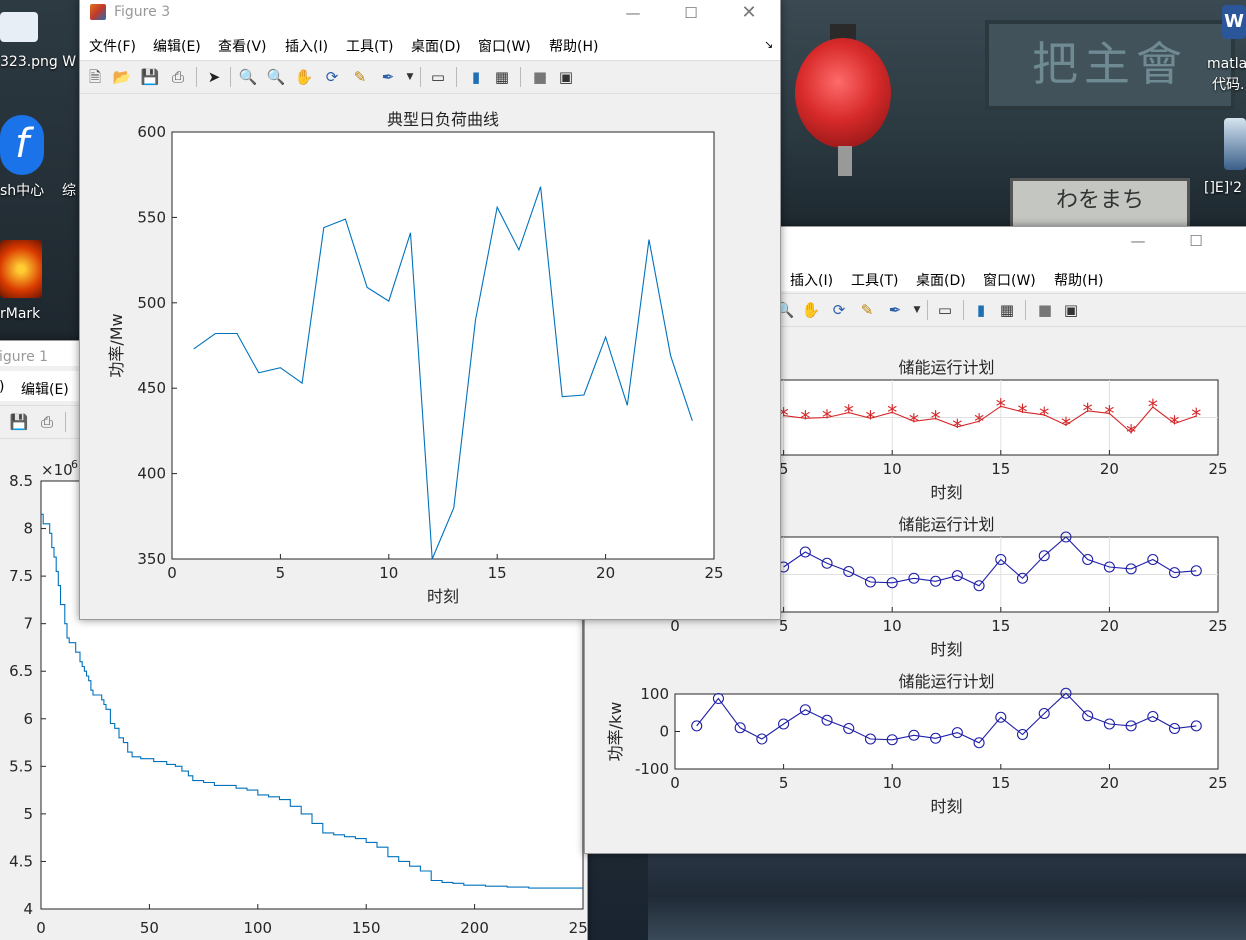  I want to click on figure2-menu-tools: 工具(T), so click(874, 280).